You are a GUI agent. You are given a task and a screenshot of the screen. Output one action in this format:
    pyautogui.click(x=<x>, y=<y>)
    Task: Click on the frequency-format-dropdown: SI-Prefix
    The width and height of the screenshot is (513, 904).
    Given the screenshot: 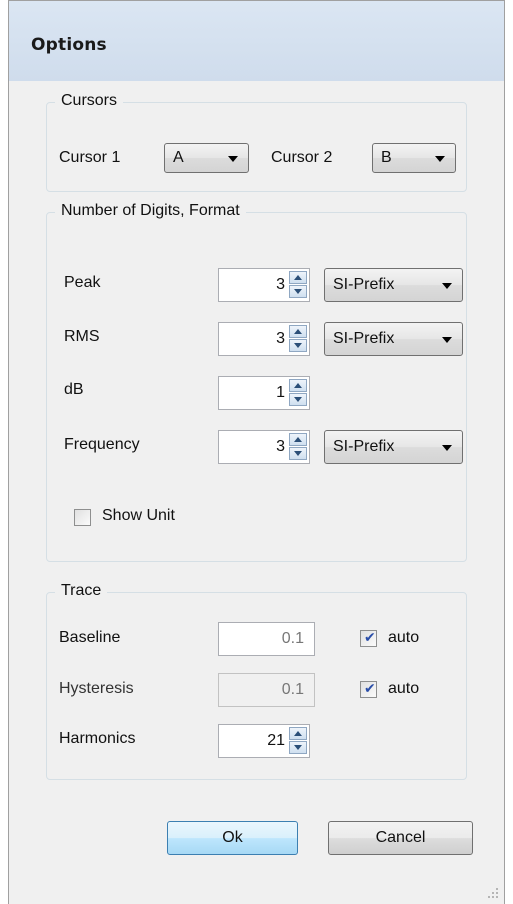 What is the action you would take?
    pyautogui.click(x=393, y=447)
    